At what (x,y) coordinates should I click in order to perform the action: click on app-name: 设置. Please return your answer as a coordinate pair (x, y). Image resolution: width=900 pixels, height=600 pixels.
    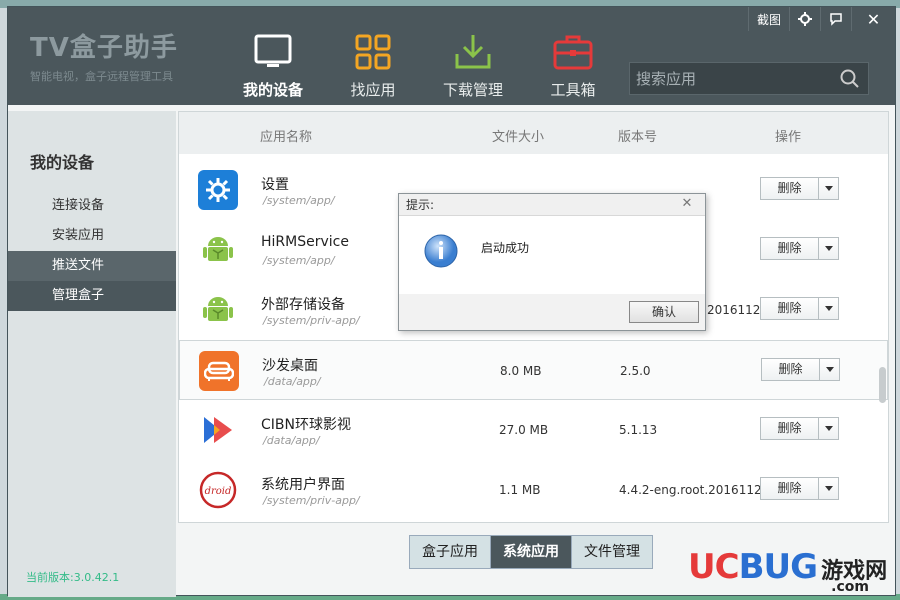
    Looking at the image, I should click on (275, 185).